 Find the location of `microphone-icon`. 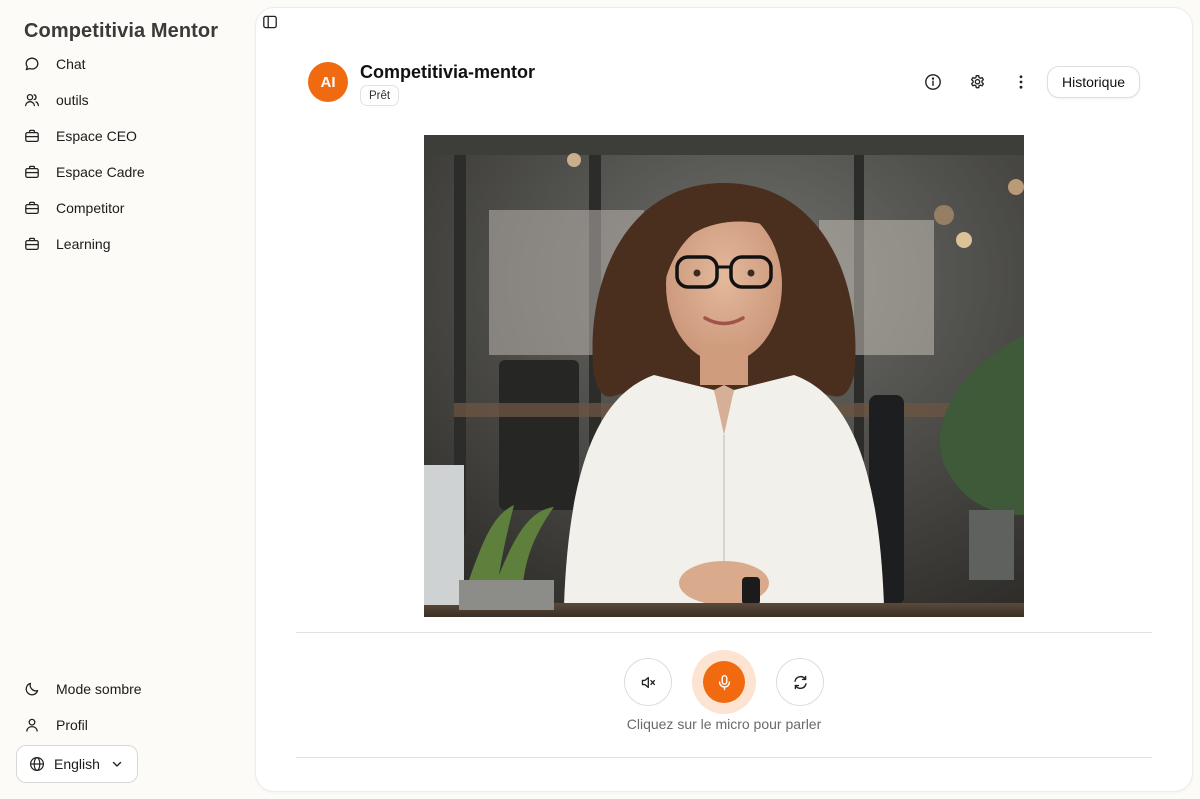

microphone-icon is located at coordinates (724, 682).